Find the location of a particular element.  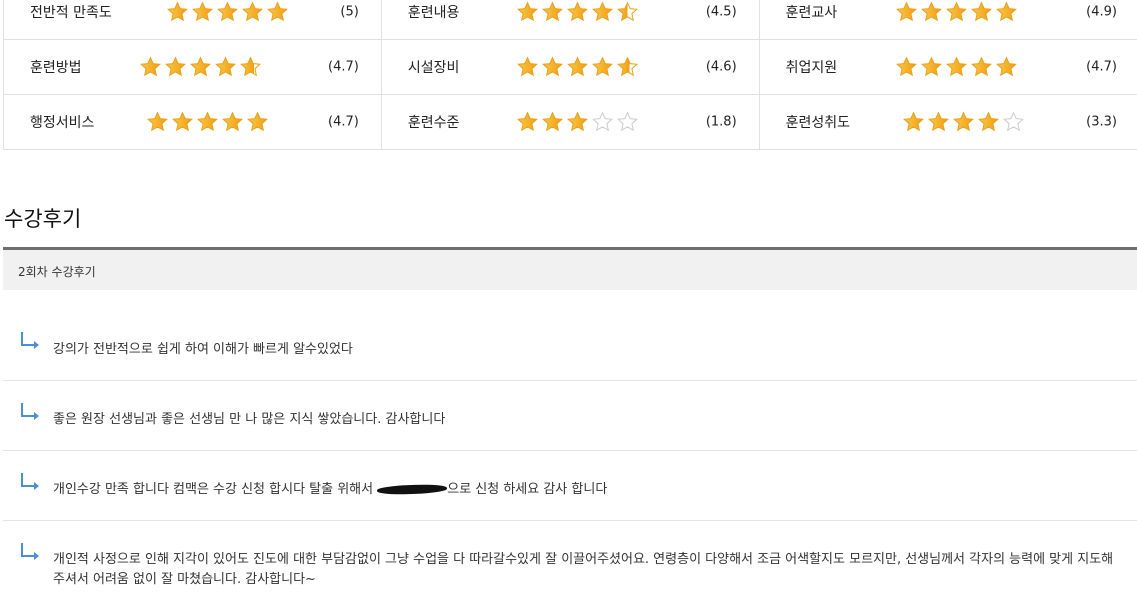

rating-cell: 훈련수준 (1.8) is located at coordinates (570, 122).